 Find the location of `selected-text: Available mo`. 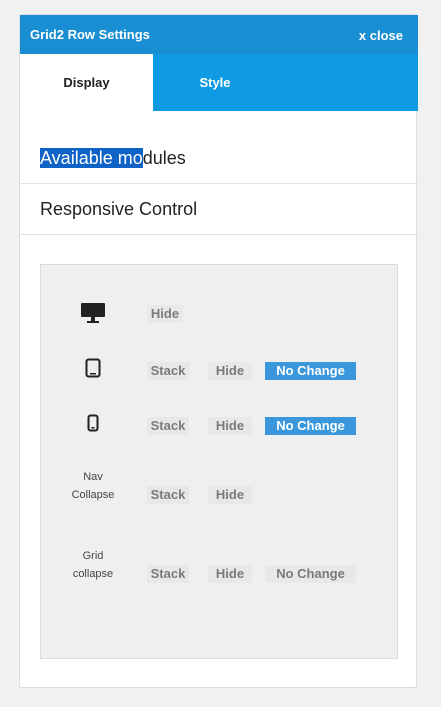

selected-text: Available mo is located at coordinates (91, 158).